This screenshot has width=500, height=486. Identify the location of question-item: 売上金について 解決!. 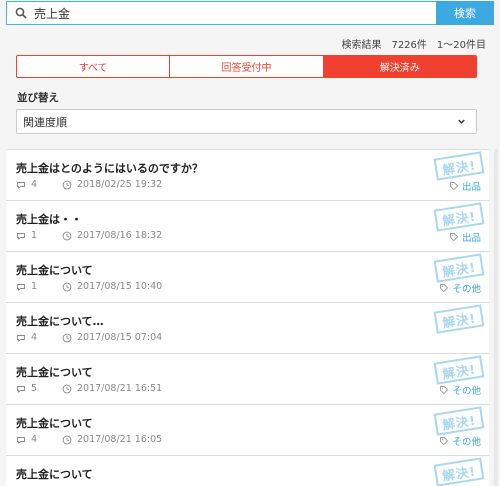
(247, 470).